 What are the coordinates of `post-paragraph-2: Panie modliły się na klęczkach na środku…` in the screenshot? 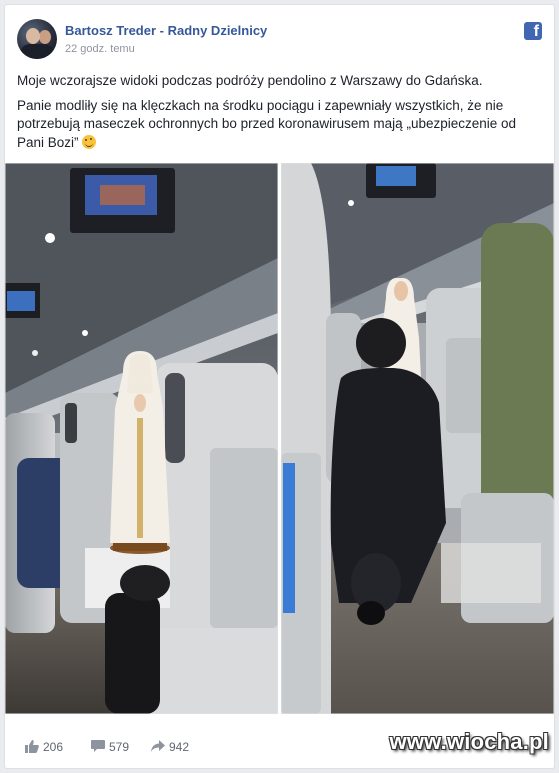 It's located at (267, 123).